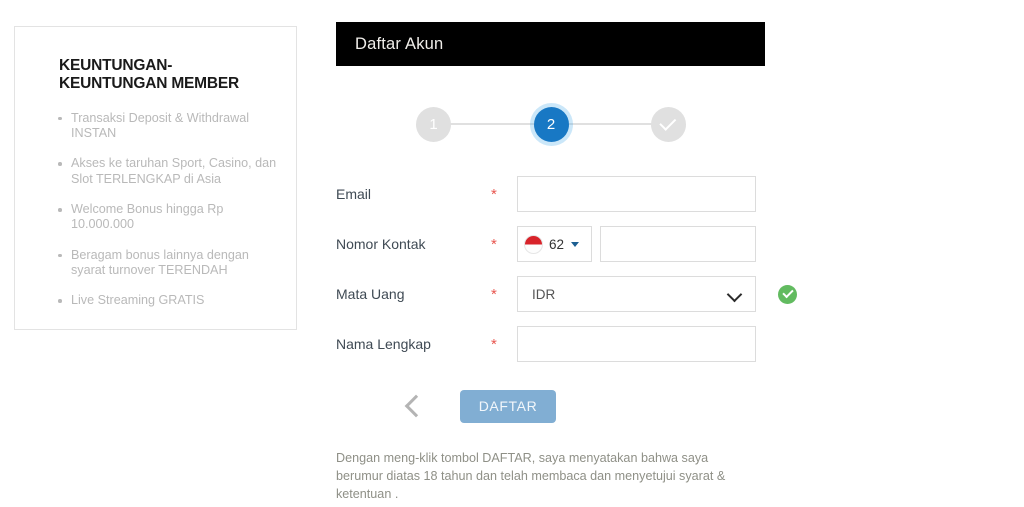 Image resolution: width=1024 pixels, height=507 pixels. Describe the element at coordinates (168, 217) in the screenshot. I see `list-item: Welcome Bonus hingga Rp 10.000.000` at that location.